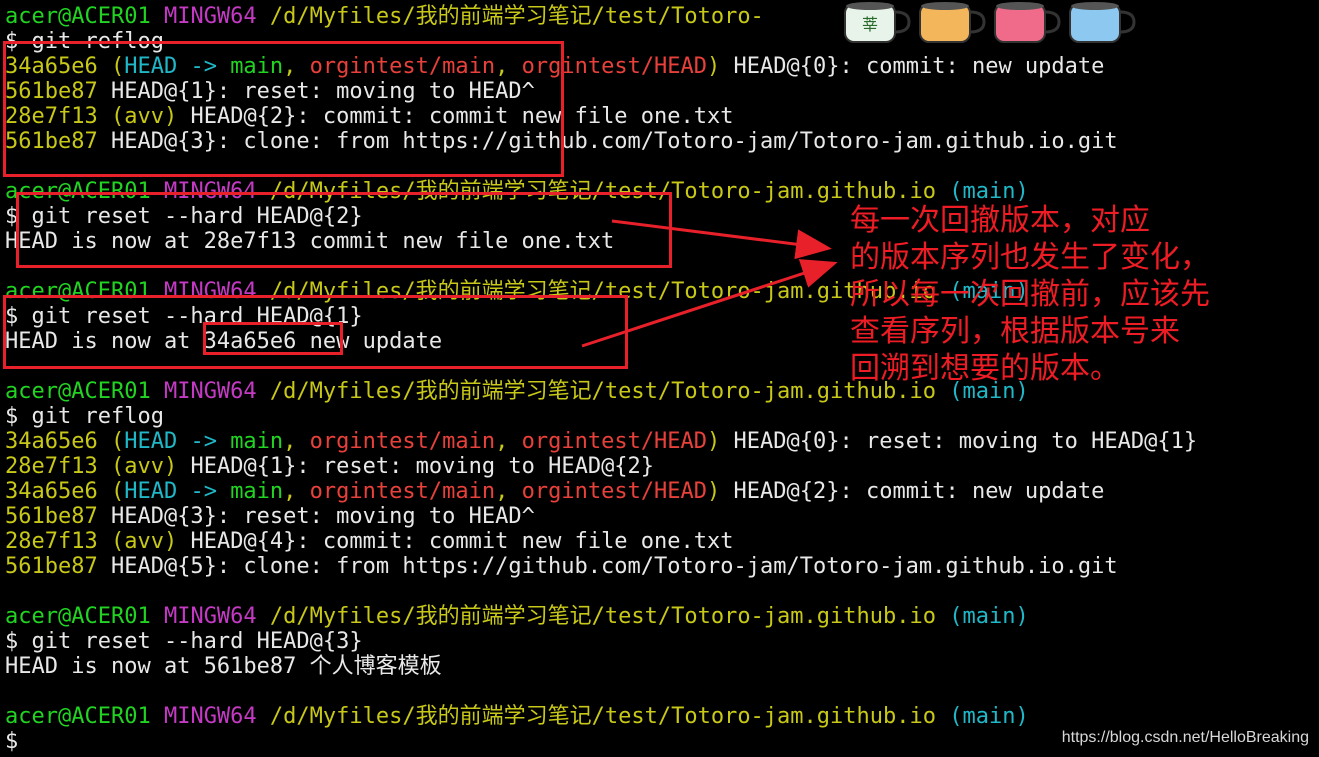 The width and height of the screenshot is (1319, 757). I want to click on command-text: $, so click(12, 741).